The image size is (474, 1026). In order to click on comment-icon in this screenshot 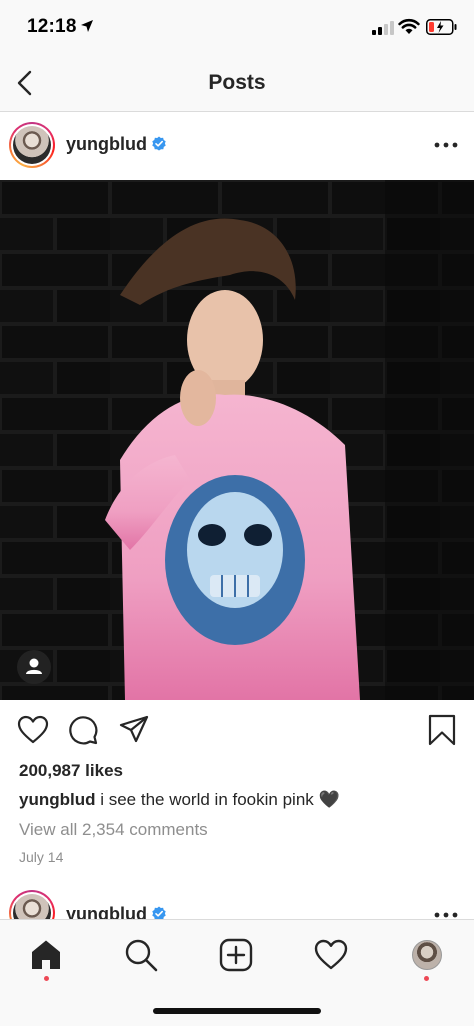, I will do `click(83, 730)`.